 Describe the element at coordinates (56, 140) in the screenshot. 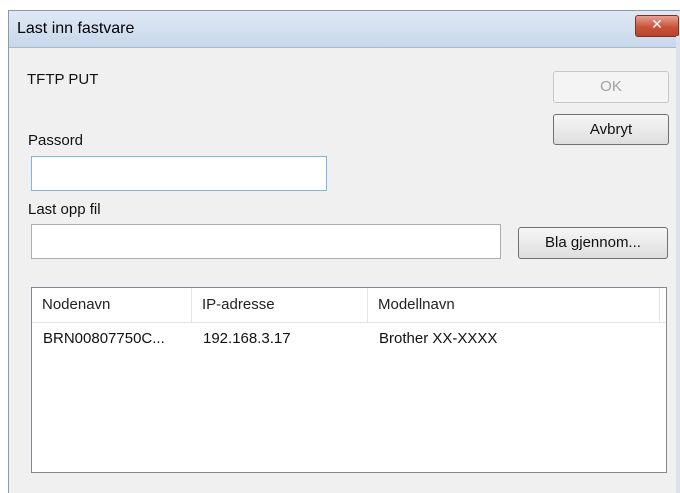

I see `password-label: Passord` at that location.